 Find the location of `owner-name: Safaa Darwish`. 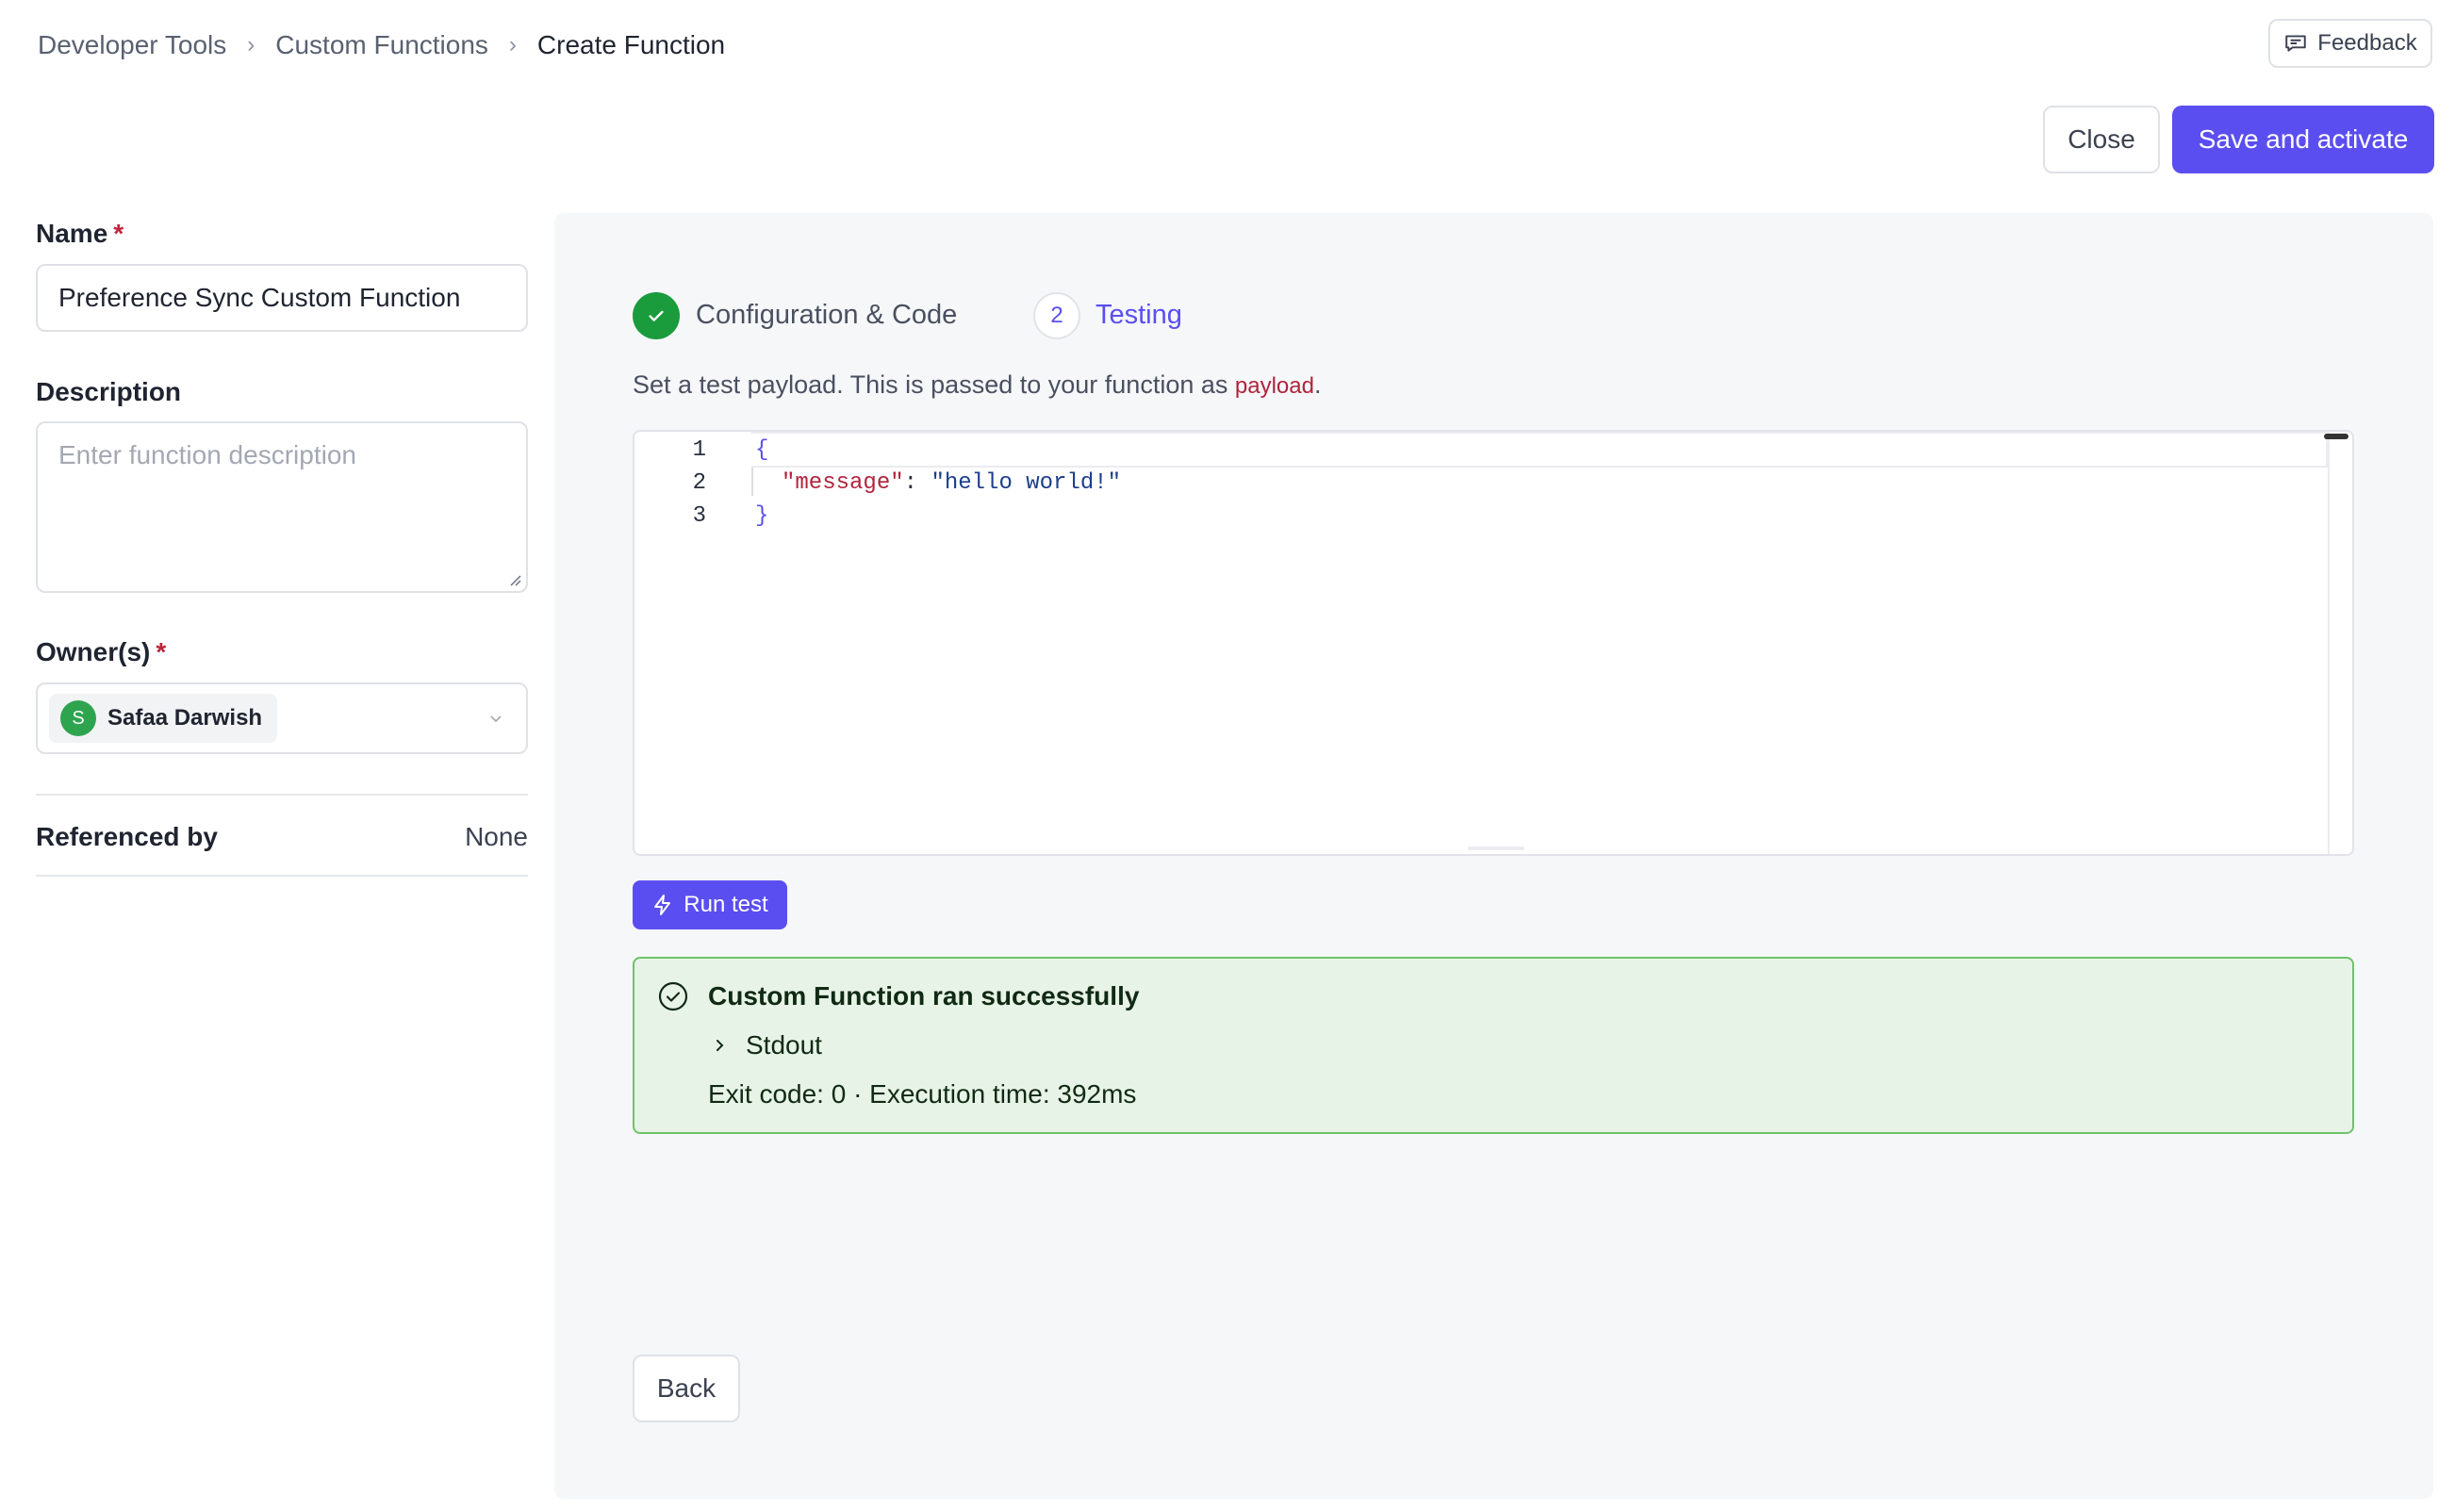

owner-name: Safaa Darwish is located at coordinates (185, 718).